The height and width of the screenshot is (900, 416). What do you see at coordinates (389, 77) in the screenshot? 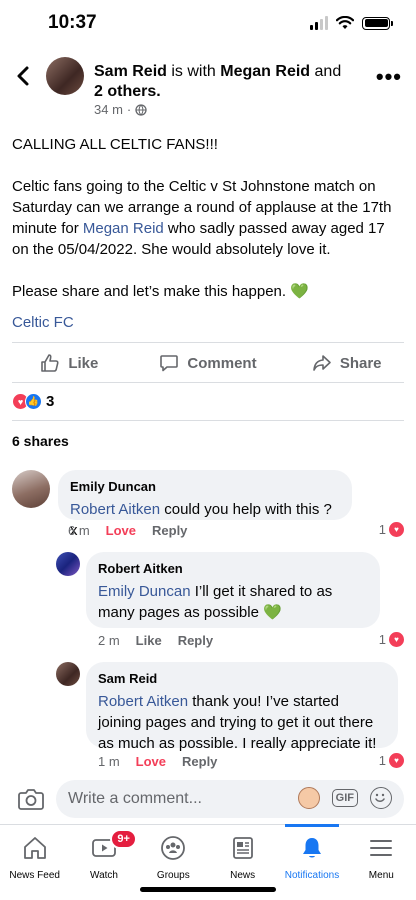
I see `more-options-icon: •••` at bounding box center [389, 77].